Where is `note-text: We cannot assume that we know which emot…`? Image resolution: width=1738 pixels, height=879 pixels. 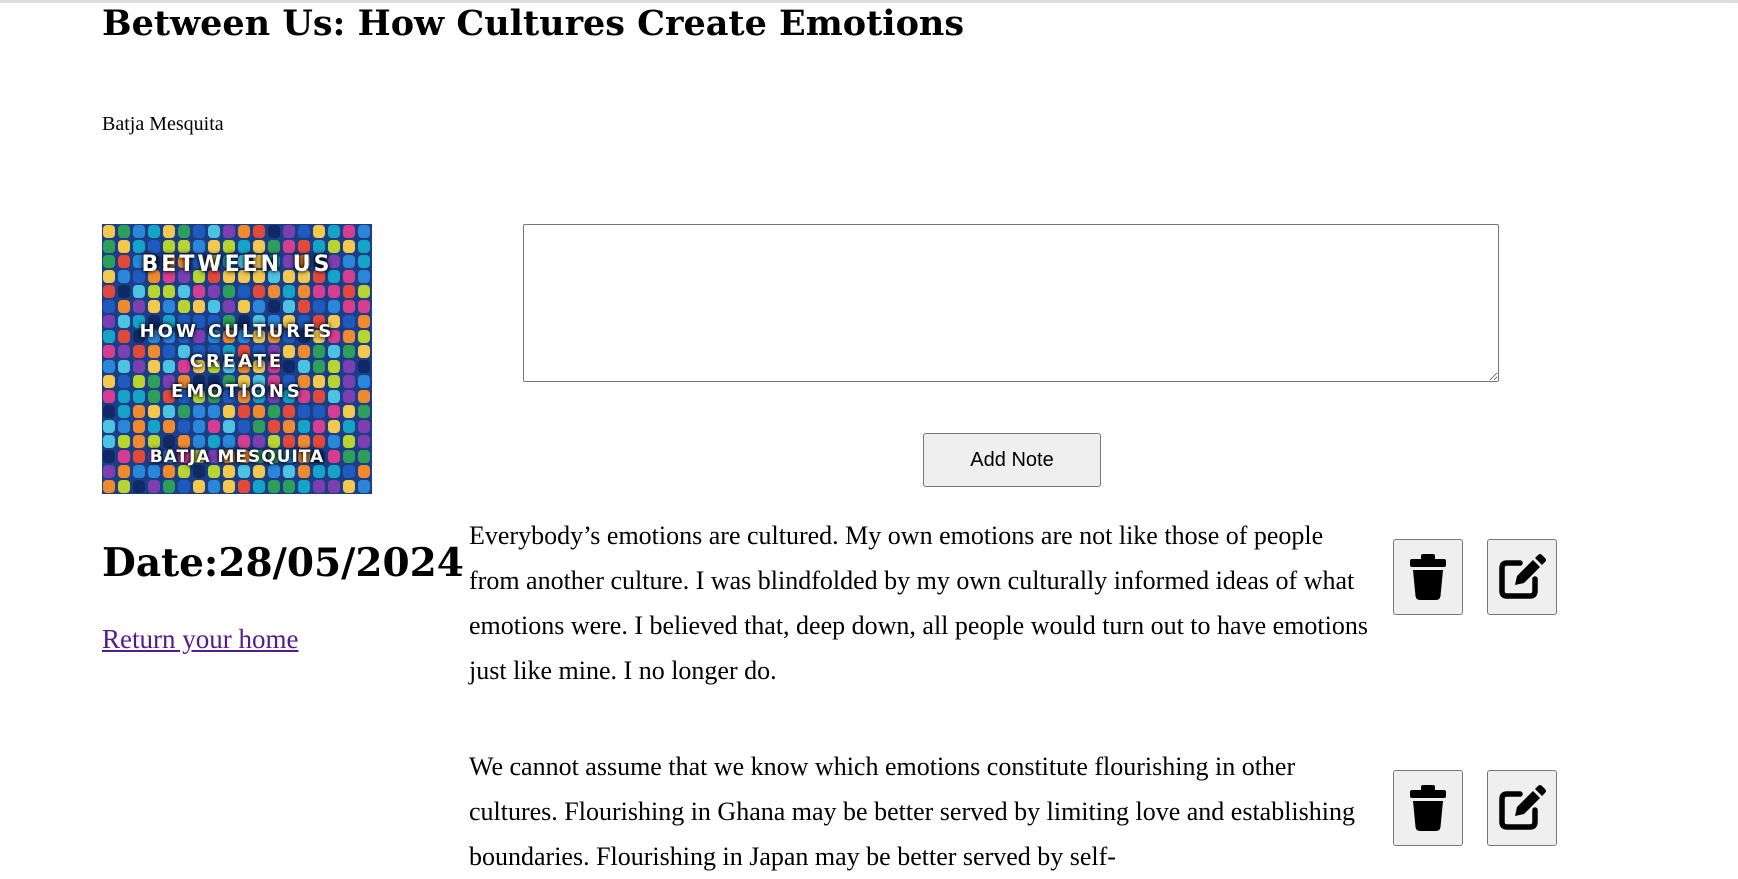
note-text: We cannot assume that we know which emot… is located at coordinates (912, 811).